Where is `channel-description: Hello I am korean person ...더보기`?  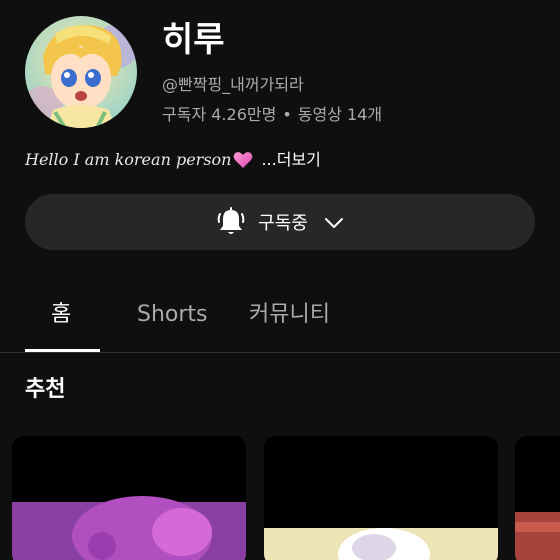 channel-description: Hello I am korean person ...더보기 is located at coordinates (173, 160).